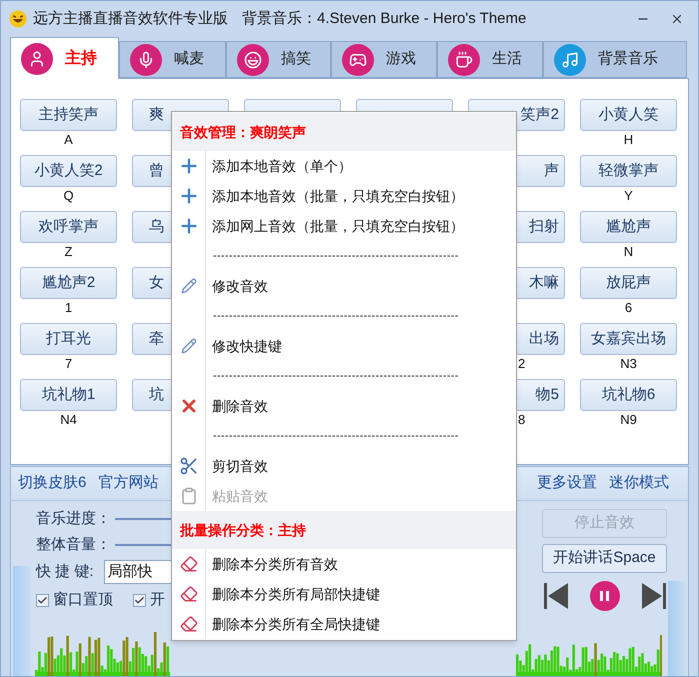 The image size is (699, 677). Describe the element at coordinates (384, 18) in the screenshot. I see `now-playing-text: 背景音乐：4.Steven Burke - Hero's Theme` at that location.